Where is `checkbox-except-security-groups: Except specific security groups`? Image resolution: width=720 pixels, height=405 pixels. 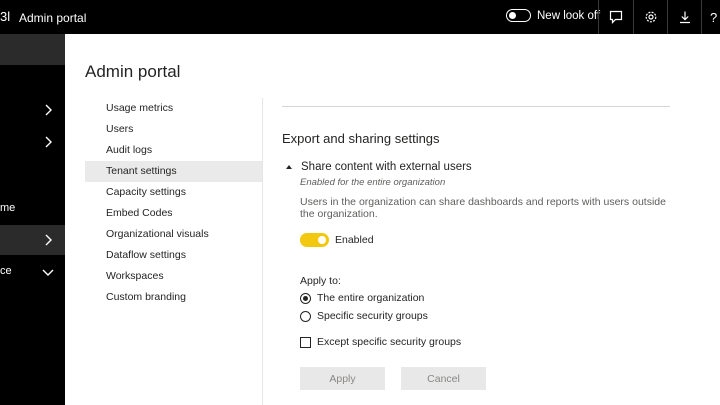 checkbox-except-security-groups: Except specific security groups is located at coordinates (380, 342).